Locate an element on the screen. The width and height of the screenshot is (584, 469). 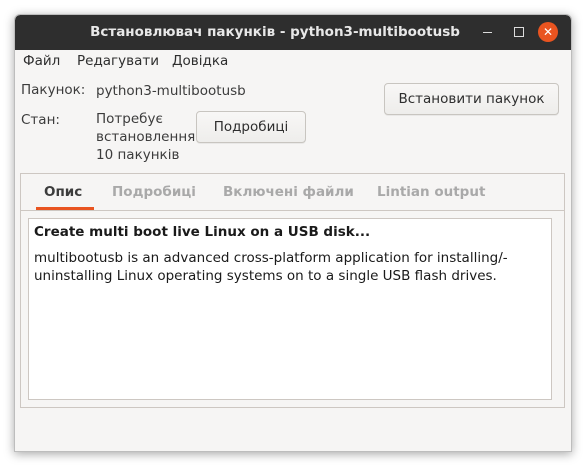
menu-file: Файл is located at coordinates (41, 61).